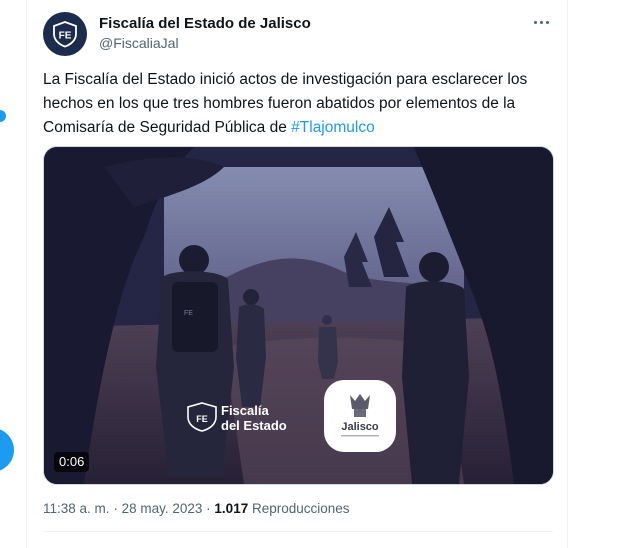 The image size is (621, 548). I want to click on shield-icon: FE, so click(65, 34).